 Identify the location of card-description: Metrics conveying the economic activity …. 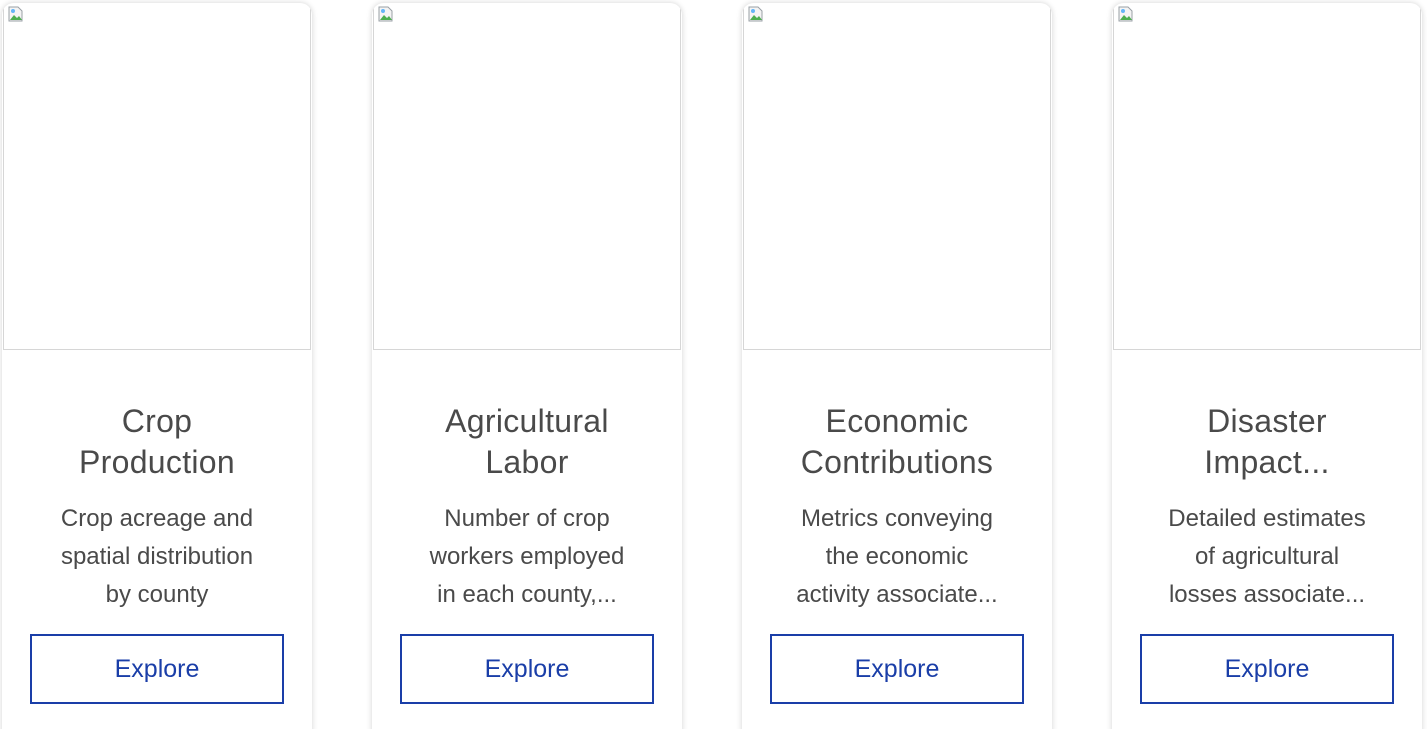
(897, 557).